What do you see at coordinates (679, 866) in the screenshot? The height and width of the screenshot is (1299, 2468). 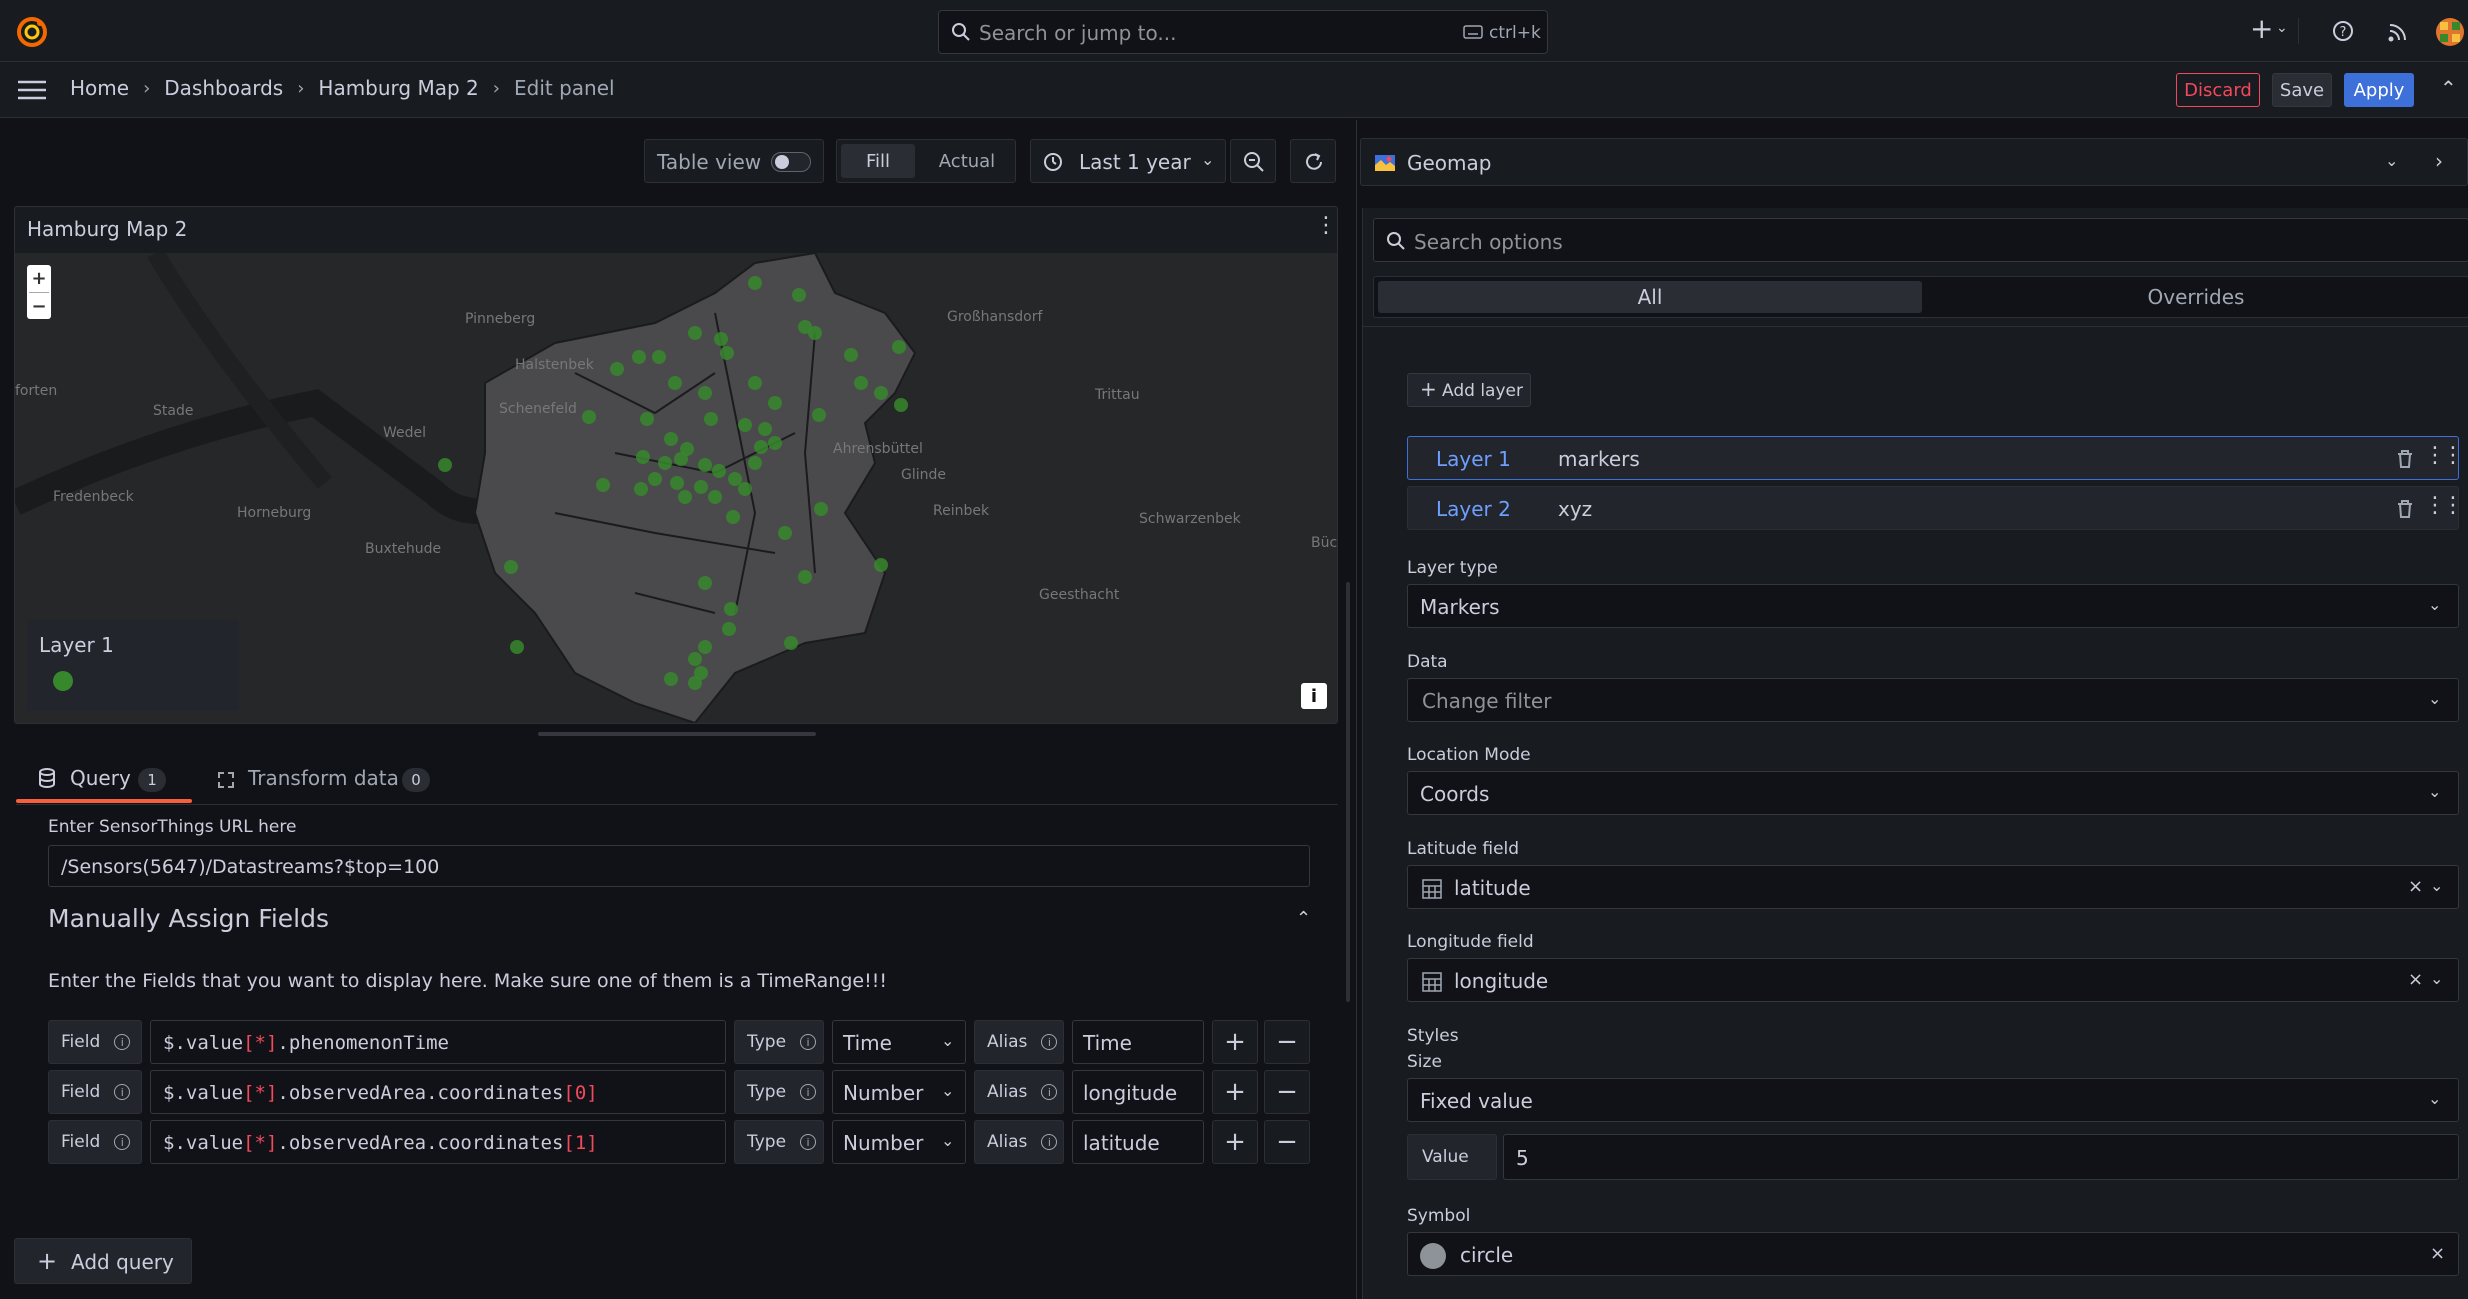 I see `url-input: /Sensors(5647)/Datastreams?$top=100` at bounding box center [679, 866].